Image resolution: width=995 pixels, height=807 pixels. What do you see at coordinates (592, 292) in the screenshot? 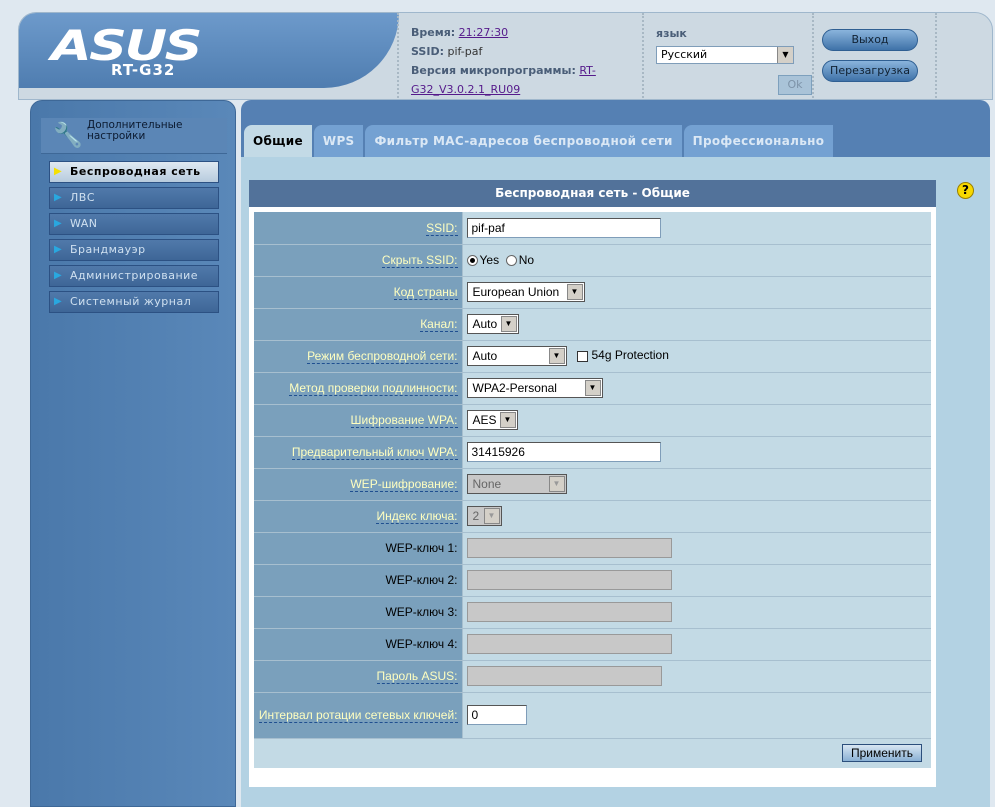
I see `table-row: Код страны European Union ▼` at bounding box center [592, 292].